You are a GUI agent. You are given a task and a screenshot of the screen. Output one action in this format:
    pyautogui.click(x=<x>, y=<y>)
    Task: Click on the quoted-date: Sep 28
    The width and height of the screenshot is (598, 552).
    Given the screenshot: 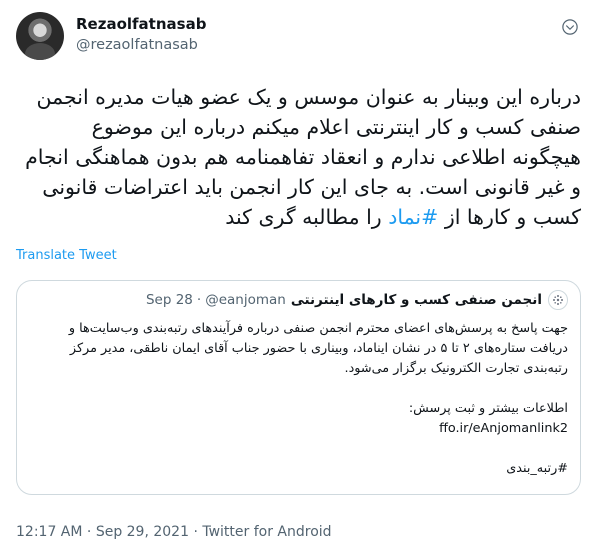 What is the action you would take?
    pyautogui.click(x=169, y=300)
    